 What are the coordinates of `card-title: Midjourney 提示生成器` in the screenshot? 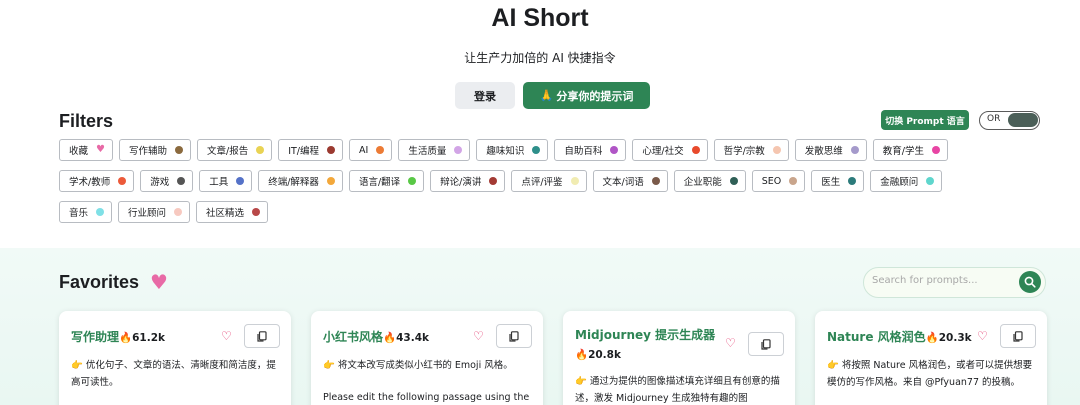 It's located at (645, 335).